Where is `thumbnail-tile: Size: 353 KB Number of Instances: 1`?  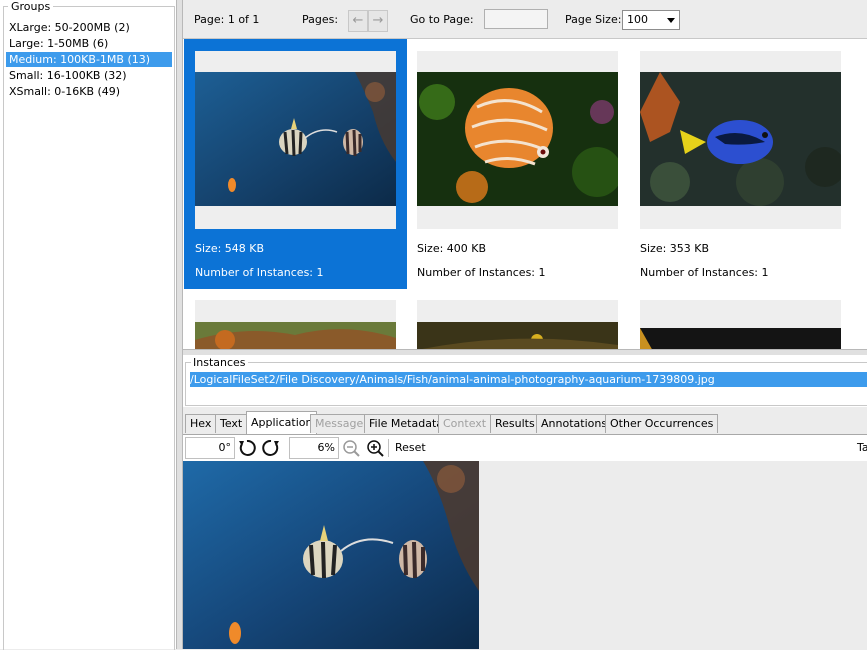
thumbnail-tile: Size: 353 KB Number of Instances: 1 is located at coordinates (740, 164).